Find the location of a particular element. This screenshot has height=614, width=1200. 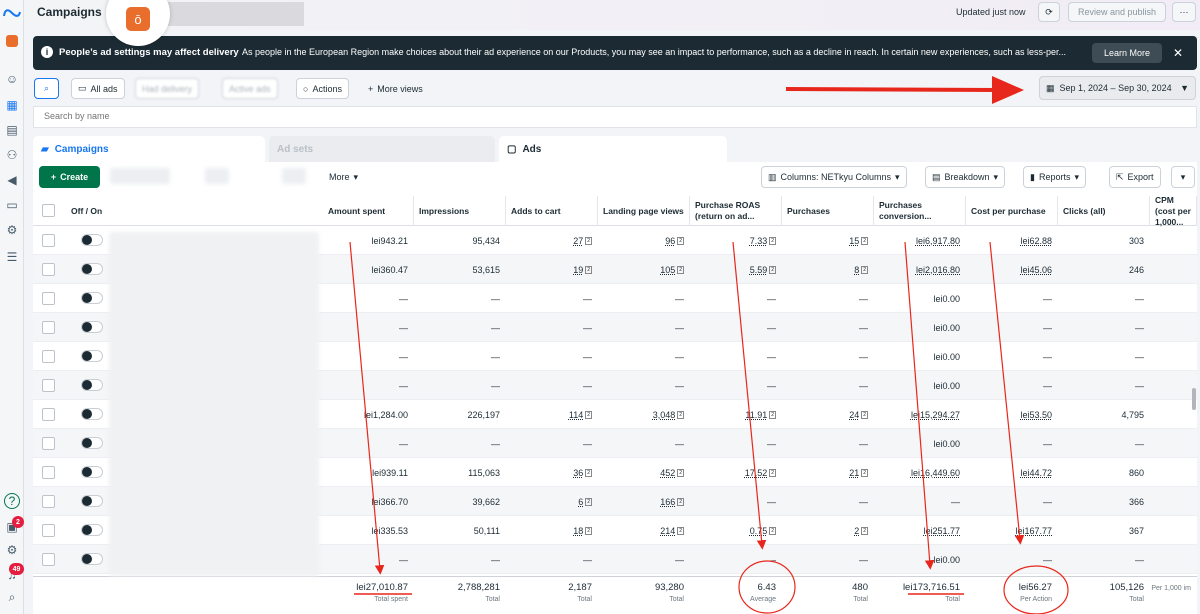

pages-icon: ▤ is located at coordinates (12, 130).